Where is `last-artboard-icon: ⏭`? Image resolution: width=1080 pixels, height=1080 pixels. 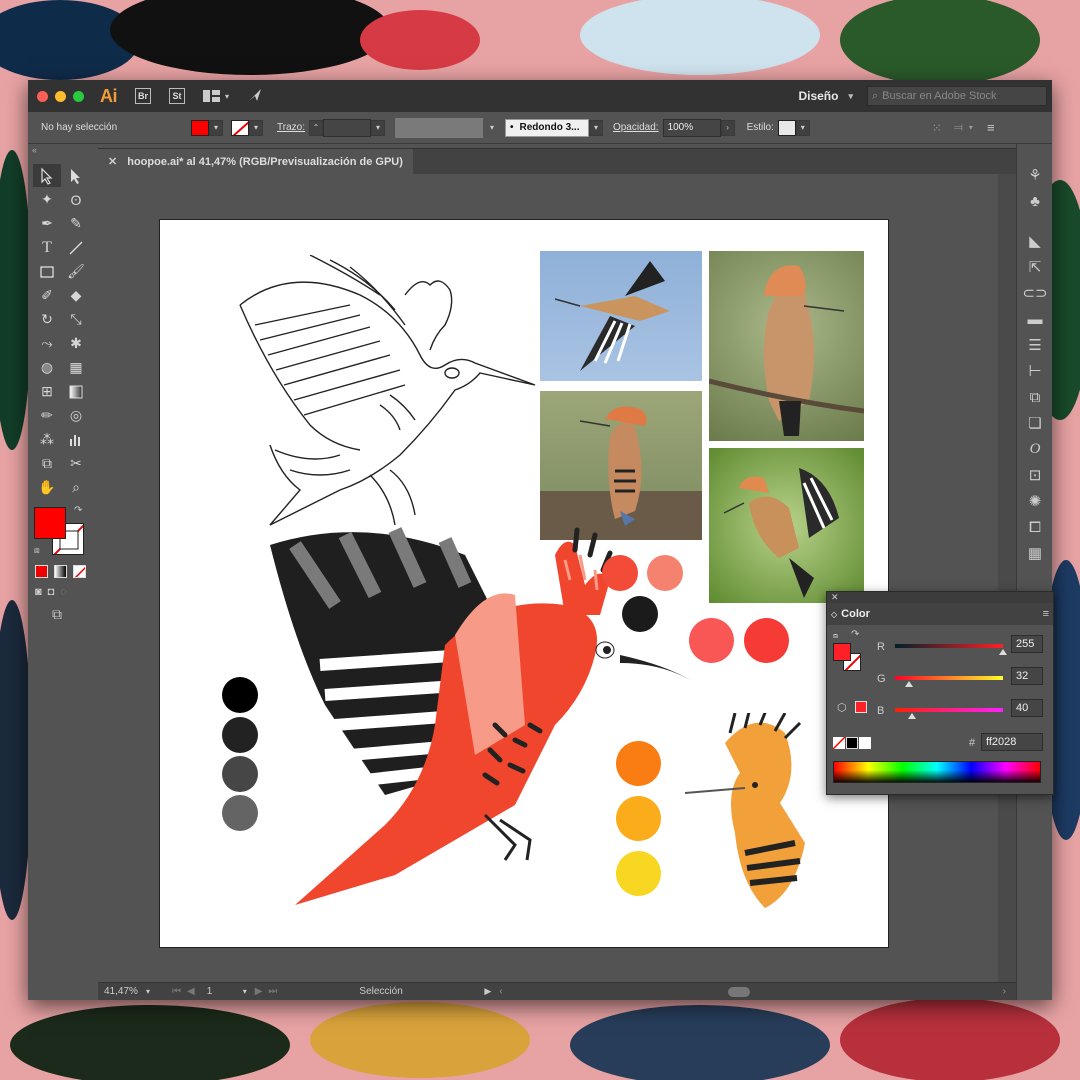
last-artboard-icon: ⏭ is located at coordinates (272, 991).